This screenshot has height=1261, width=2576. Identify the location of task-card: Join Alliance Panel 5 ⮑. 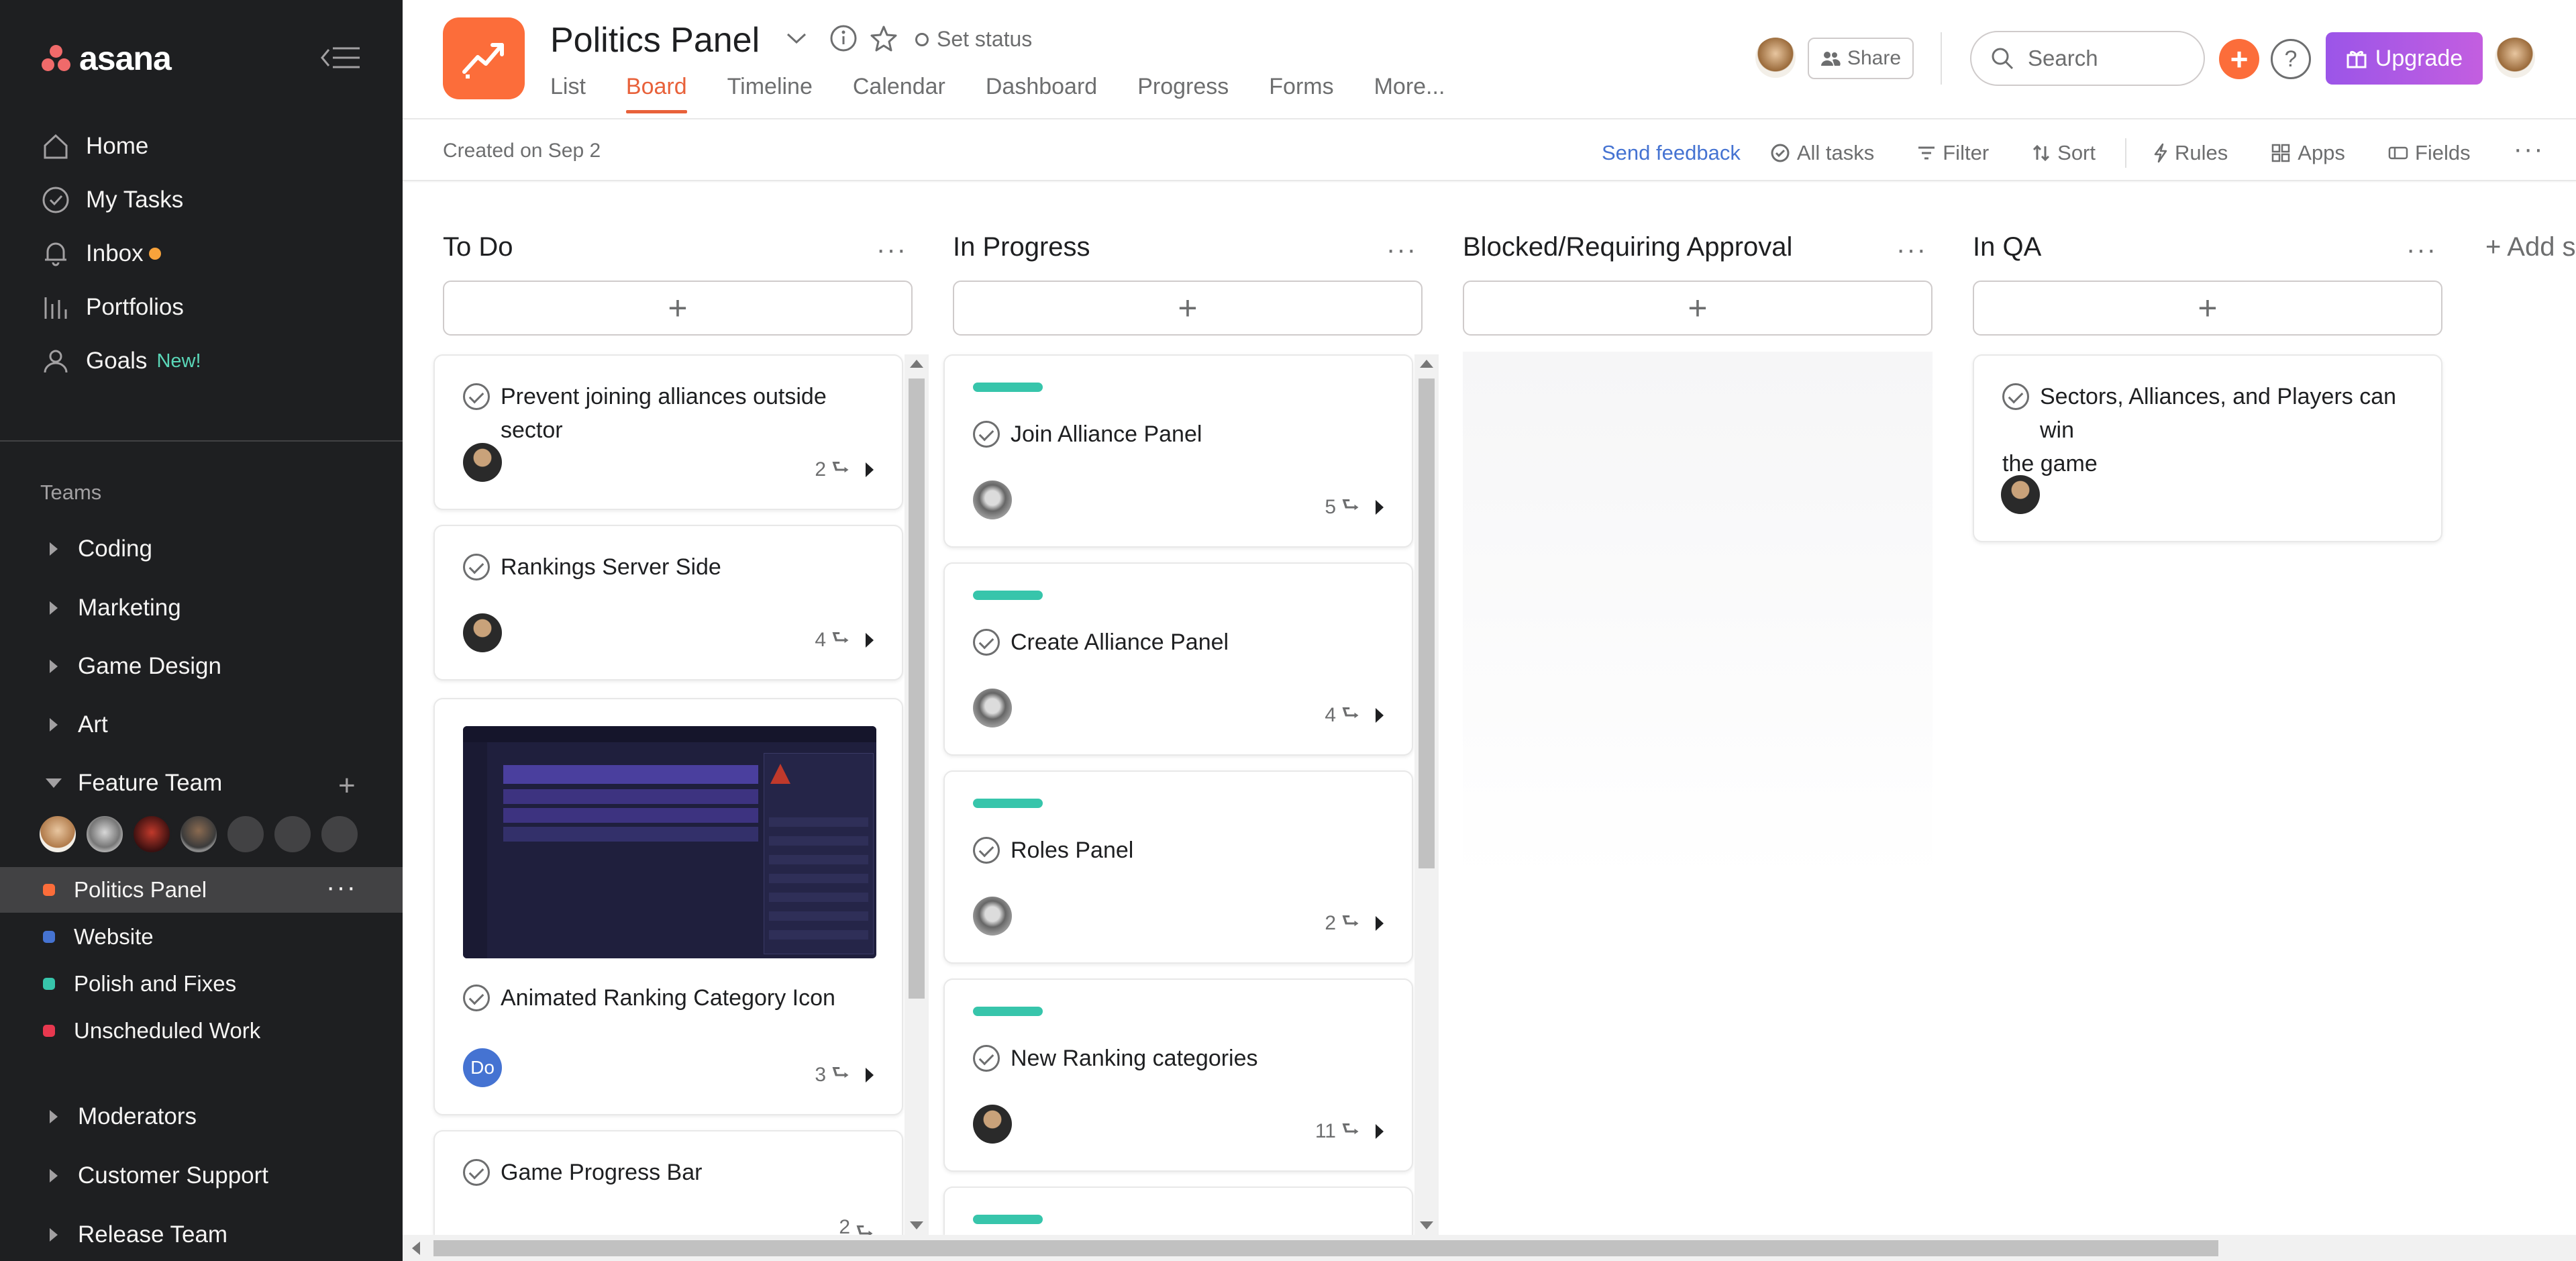
(1178, 451).